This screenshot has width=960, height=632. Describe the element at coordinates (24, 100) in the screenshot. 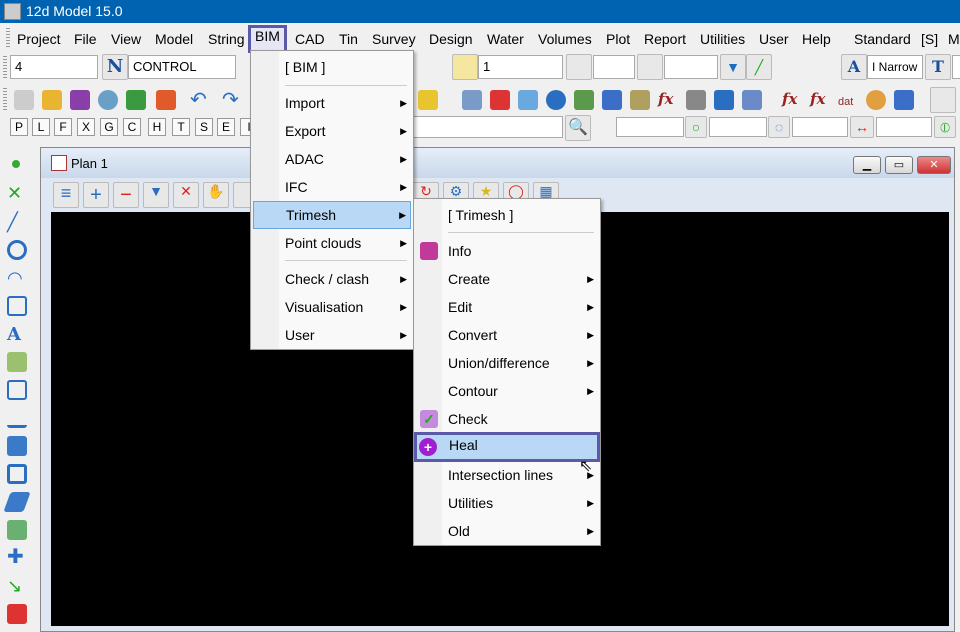

I see `new-project-icon` at that location.